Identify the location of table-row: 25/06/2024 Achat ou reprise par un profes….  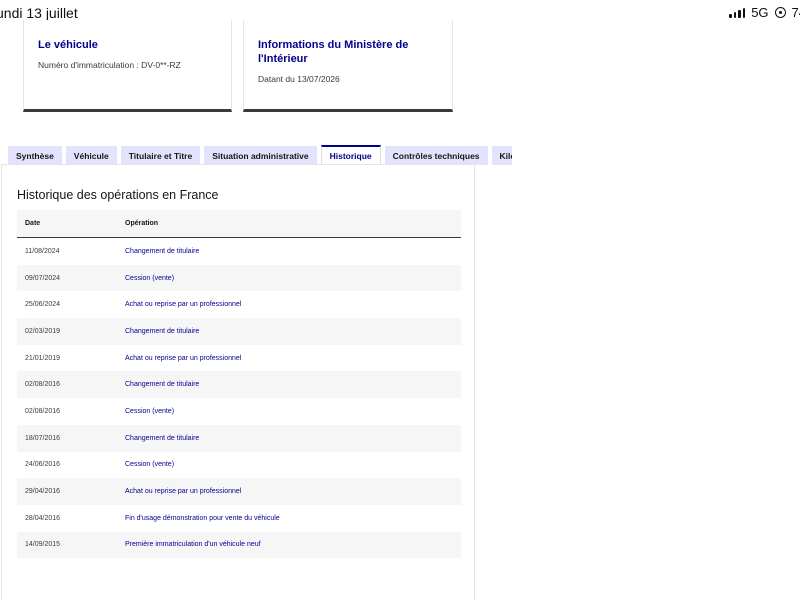
(239, 304).